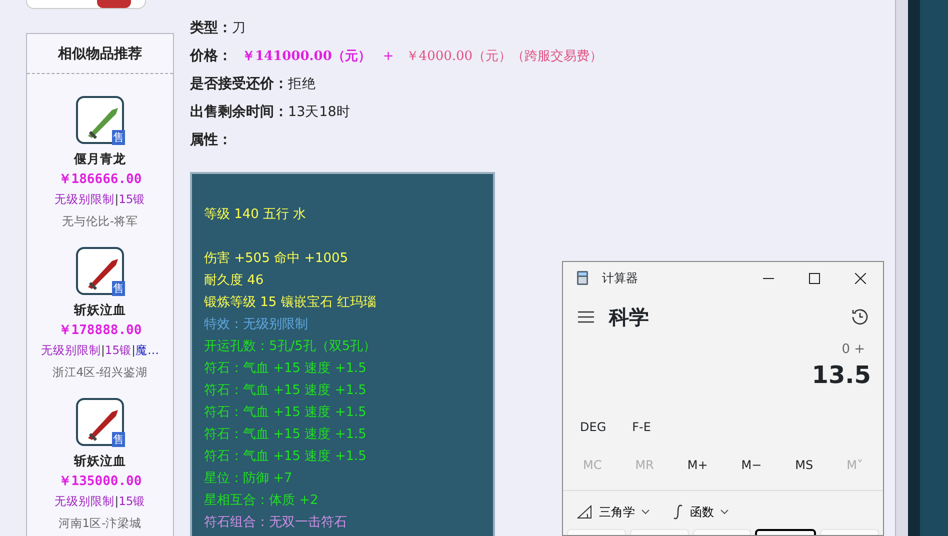 This screenshot has width=948, height=536. Describe the element at coordinates (256, 215) in the screenshot. I see `attribute-line: 等级 140 五行 水` at that location.